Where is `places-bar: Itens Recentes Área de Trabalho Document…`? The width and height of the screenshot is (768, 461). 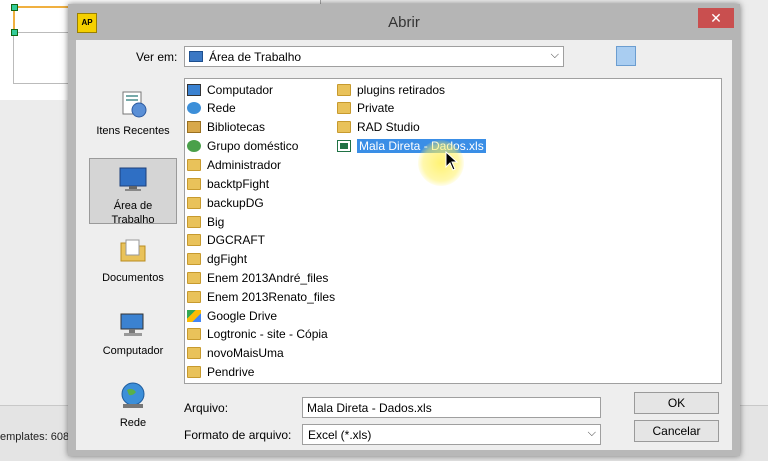 places-bar: Itens Recentes Área de Trabalho Document… is located at coordinates (133, 254).